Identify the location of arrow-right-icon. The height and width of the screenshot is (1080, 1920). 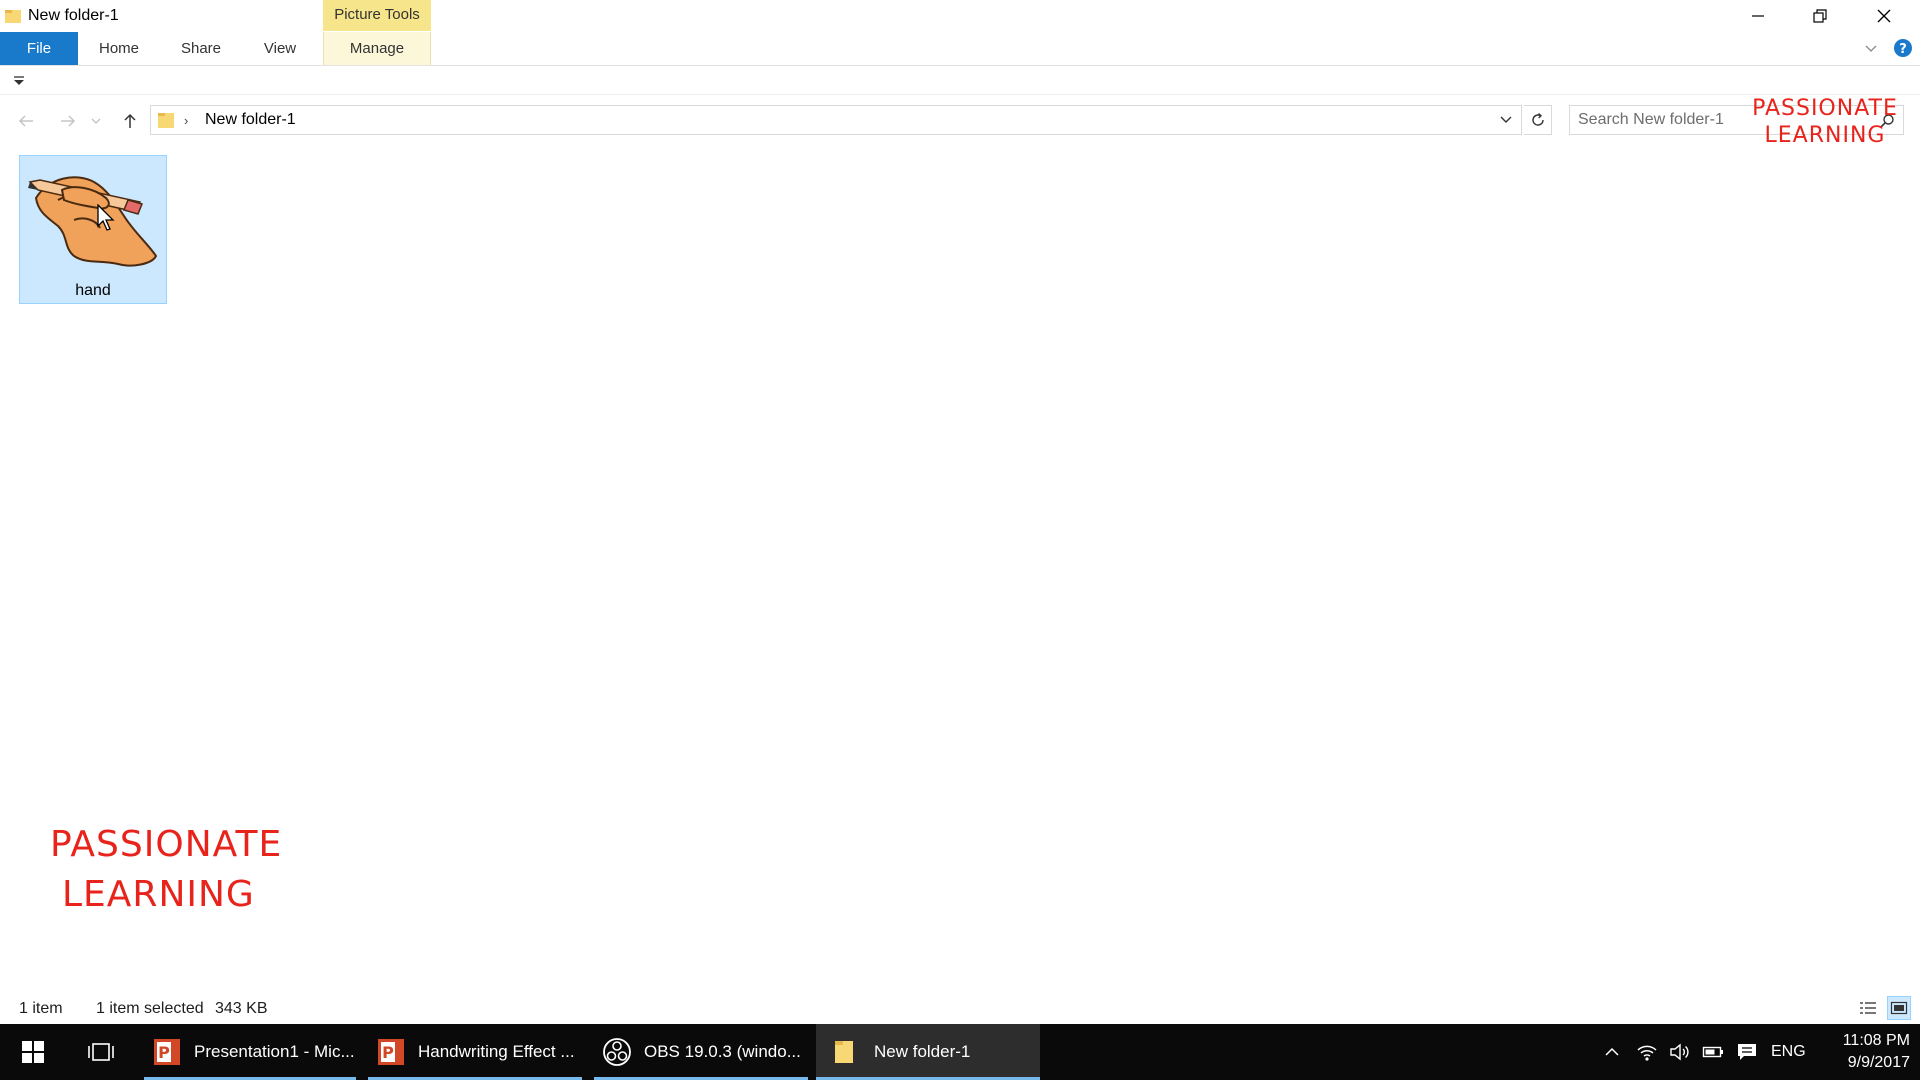
(68, 121).